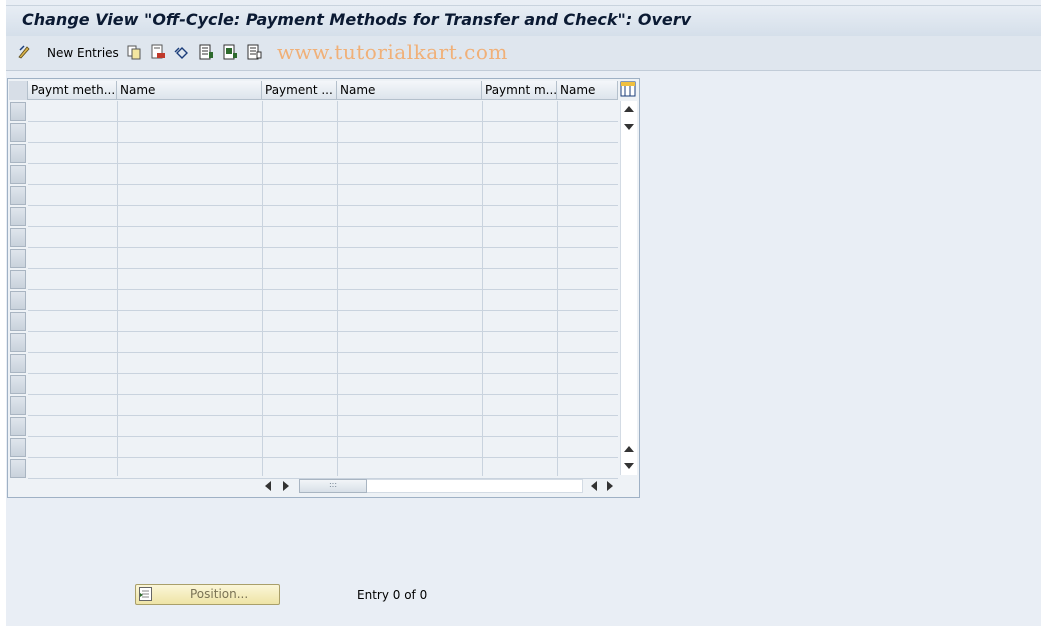 This screenshot has height=626, width=1041. Describe the element at coordinates (409, 90) in the screenshot. I see `column-header-name-2: Name` at that location.